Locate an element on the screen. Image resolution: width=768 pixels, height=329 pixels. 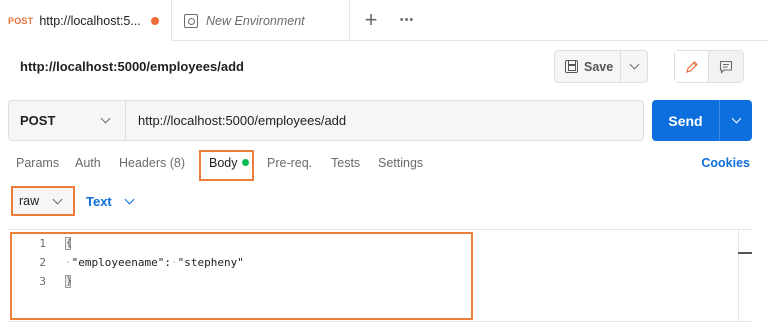
tab-environment: New Environment is located at coordinates (261, 20).